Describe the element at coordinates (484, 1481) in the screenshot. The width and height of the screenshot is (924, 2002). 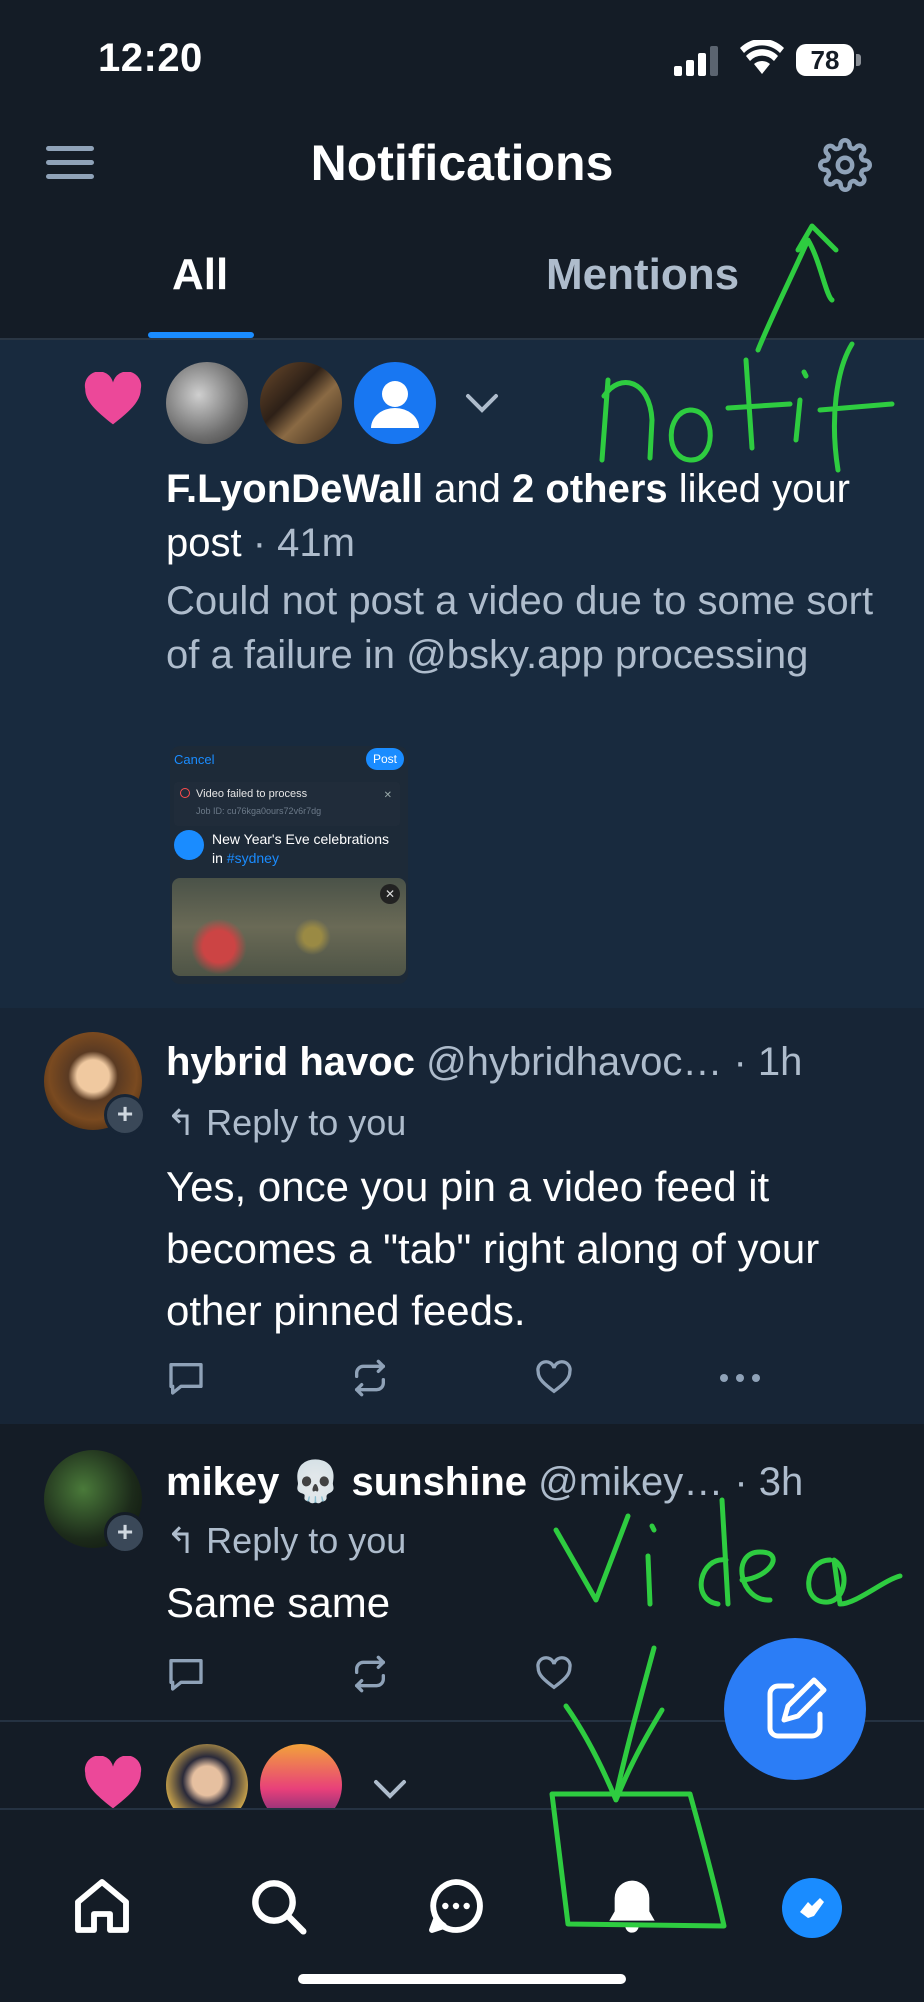
I see `reply-author: mikey 💀 sunshine @mikey… · 3h` at that location.